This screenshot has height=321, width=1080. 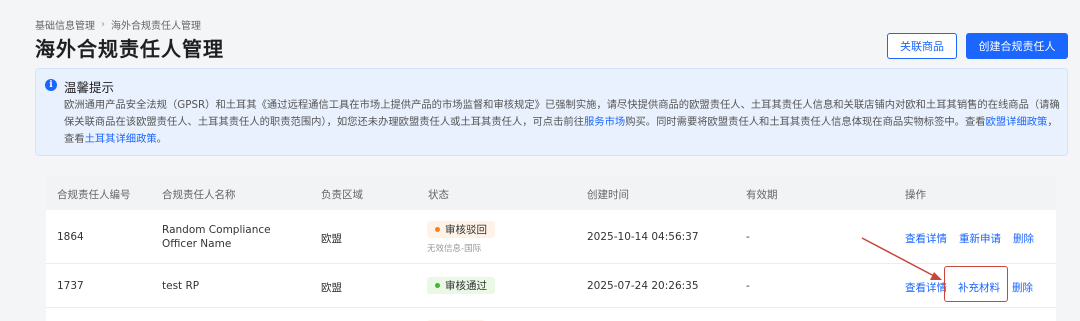 I want to click on cell-created: 2025-07-24 20:26:35, so click(x=643, y=286).